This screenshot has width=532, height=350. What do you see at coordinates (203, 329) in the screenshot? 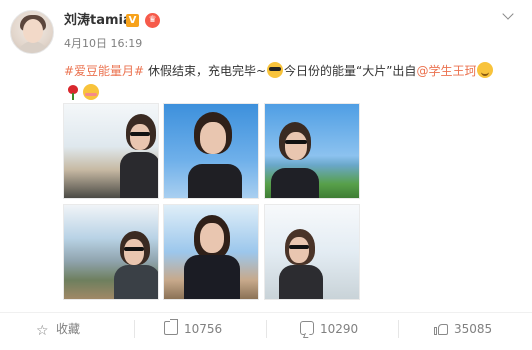
I see `repost-count: 10756` at bounding box center [203, 329].